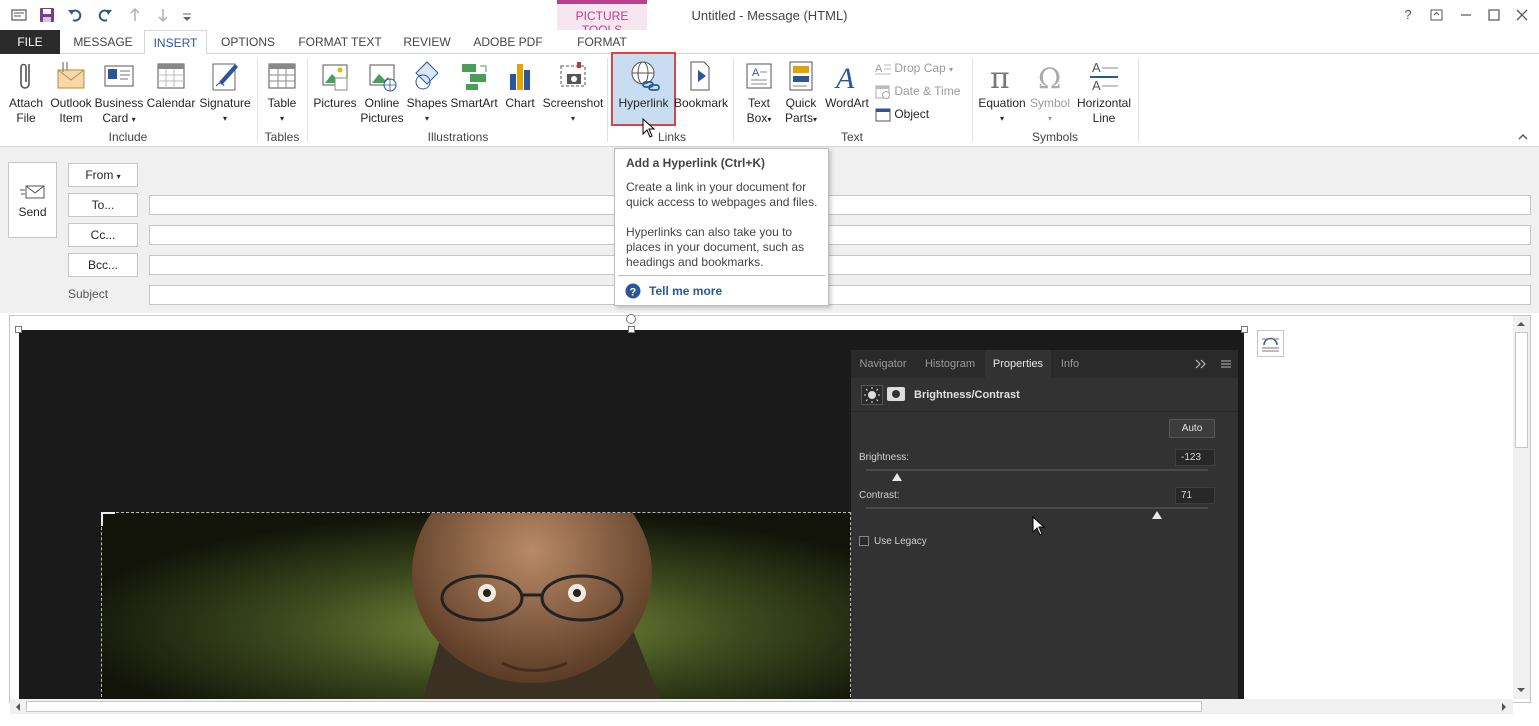  I want to click on layer-mask-icon, so click(896, 394).